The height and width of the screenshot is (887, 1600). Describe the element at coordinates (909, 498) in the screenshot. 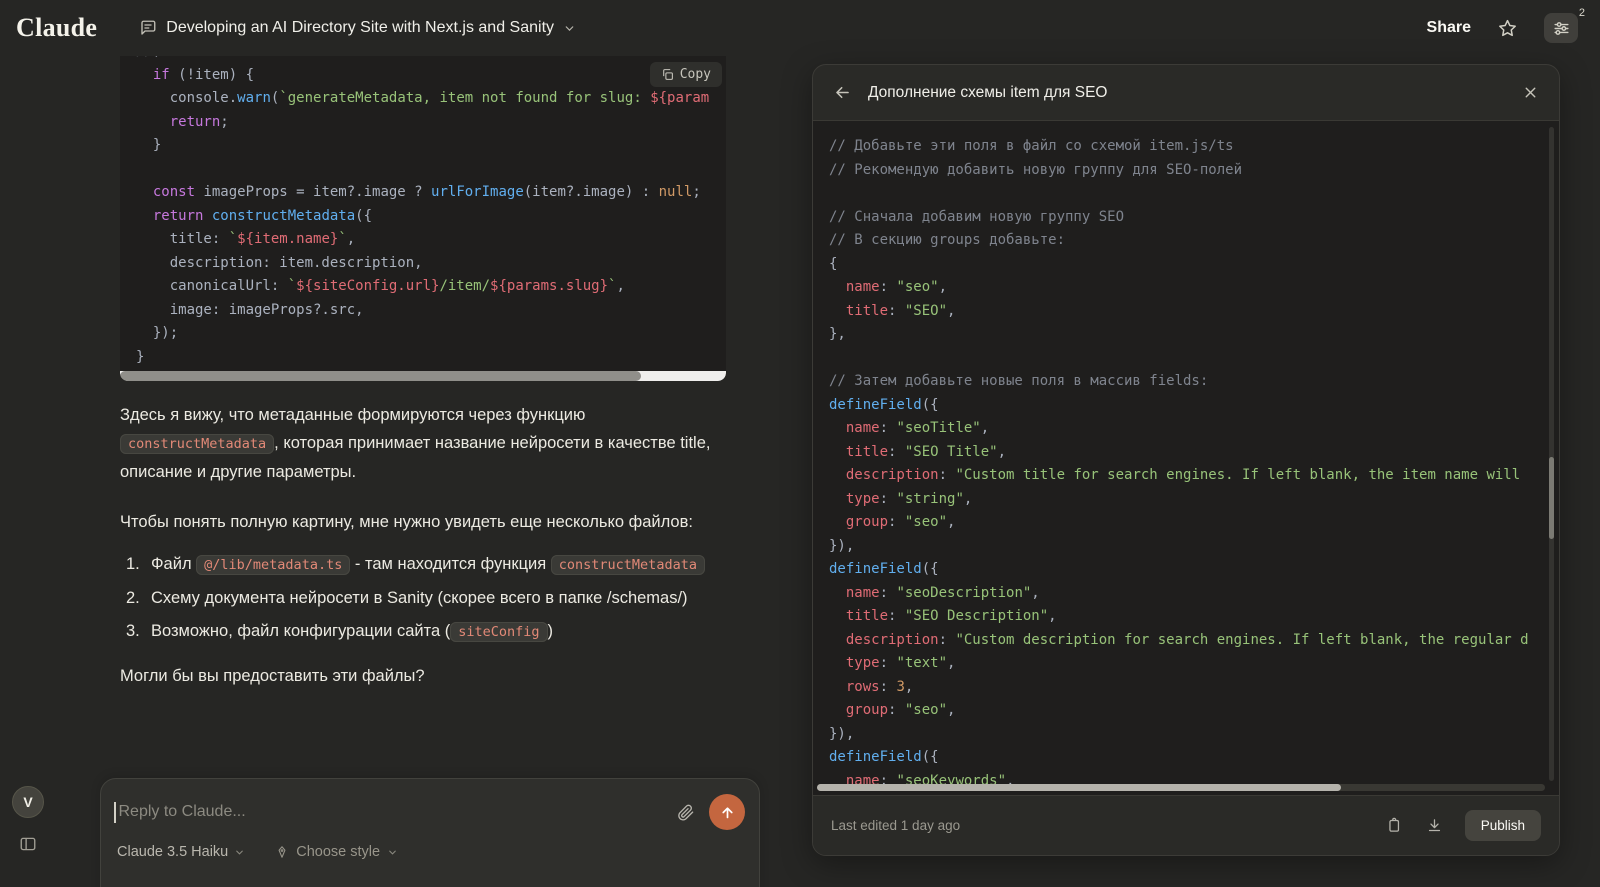

I see `code-line: type: "string",` at that location.